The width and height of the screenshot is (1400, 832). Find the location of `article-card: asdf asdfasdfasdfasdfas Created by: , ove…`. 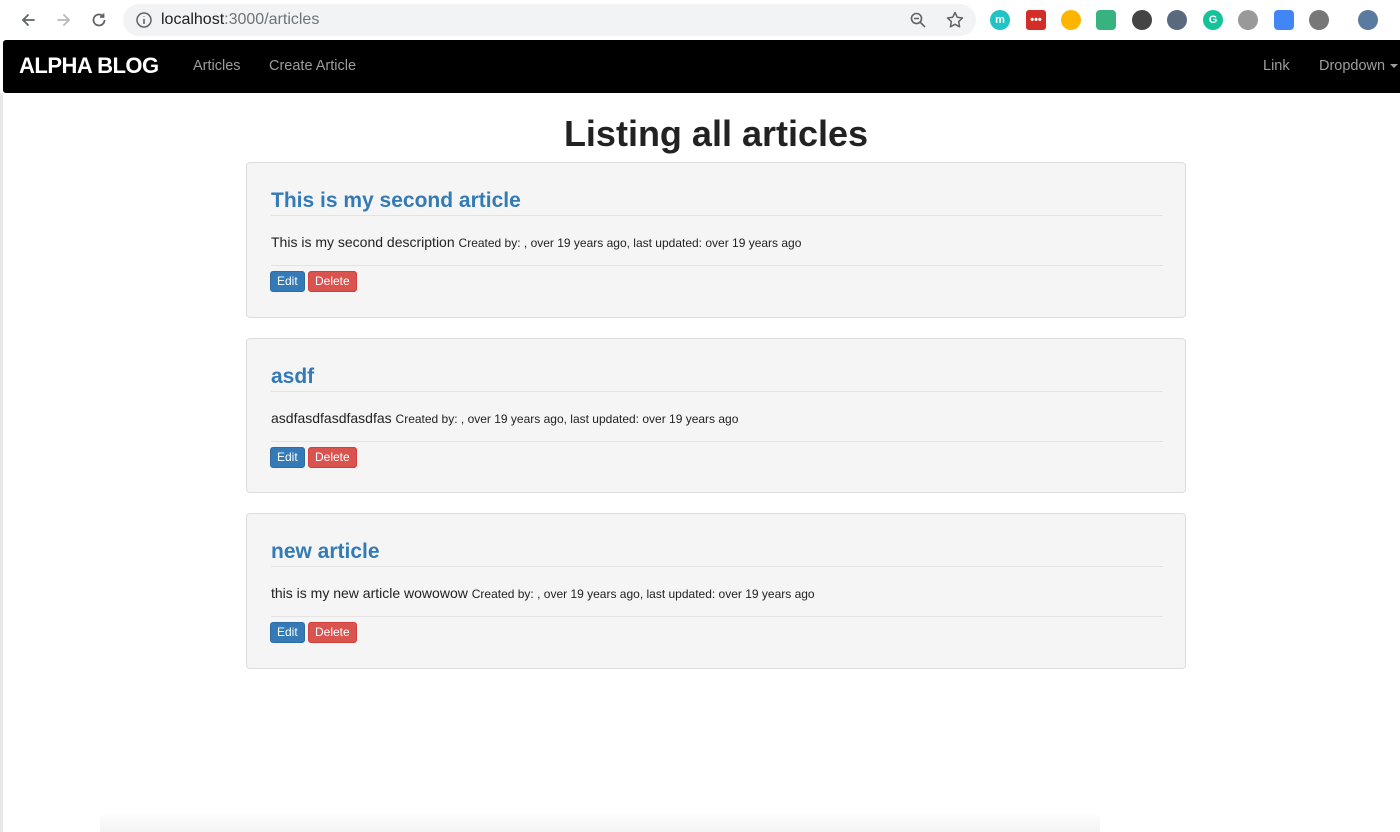

article-card: asdf asdfasdfasdfasdfas Created by: , ove… is located at coordinates (716, 415).